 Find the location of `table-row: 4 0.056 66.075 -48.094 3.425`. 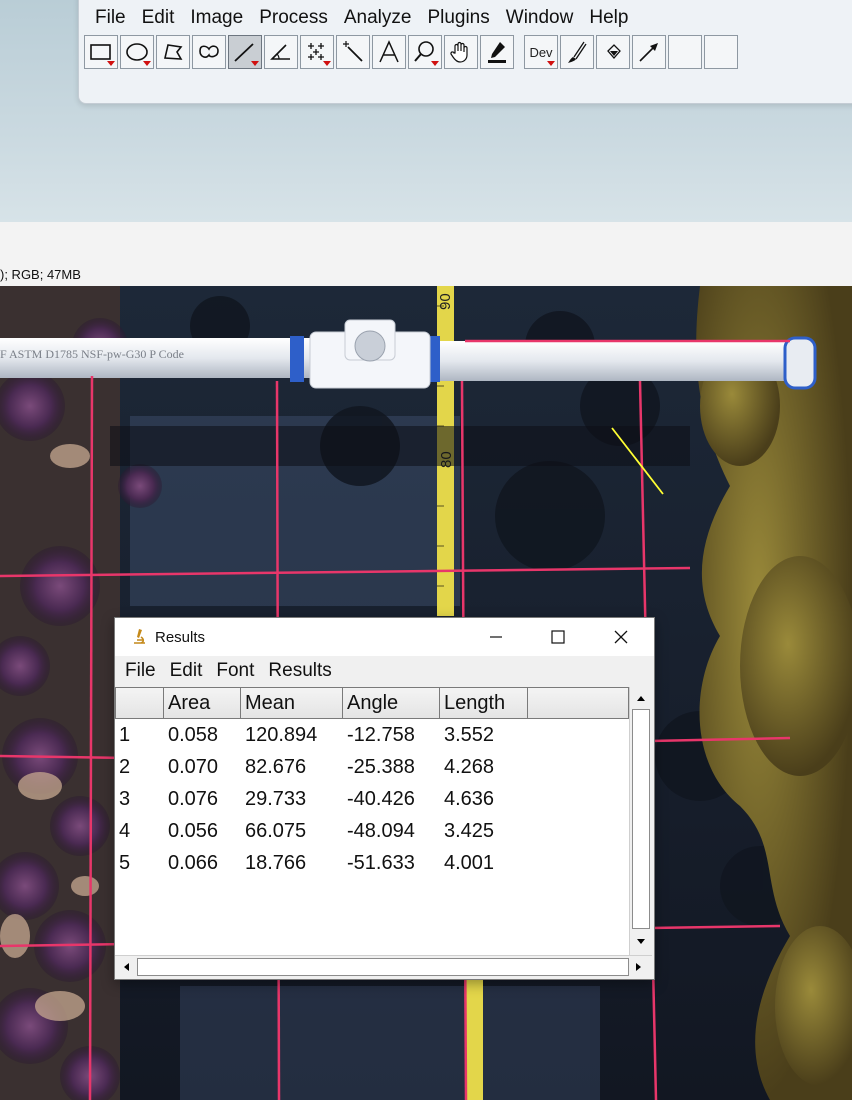

table-row: 4 0.056 66.075 -48.094 3.425 is located at coordinates (372, 831).